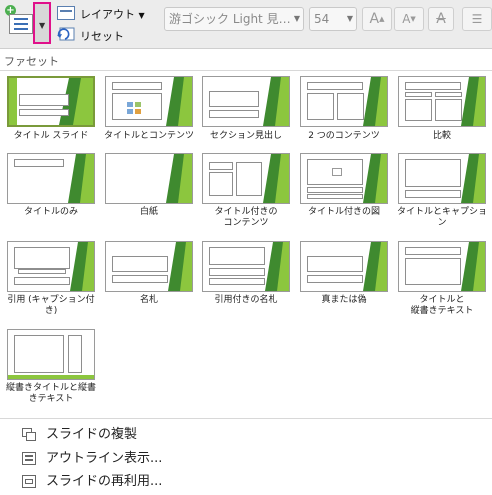  Describe the element at coordinates (246, 266) in the screenshot. I see `layout-thumb-quote-name-card` at that location.